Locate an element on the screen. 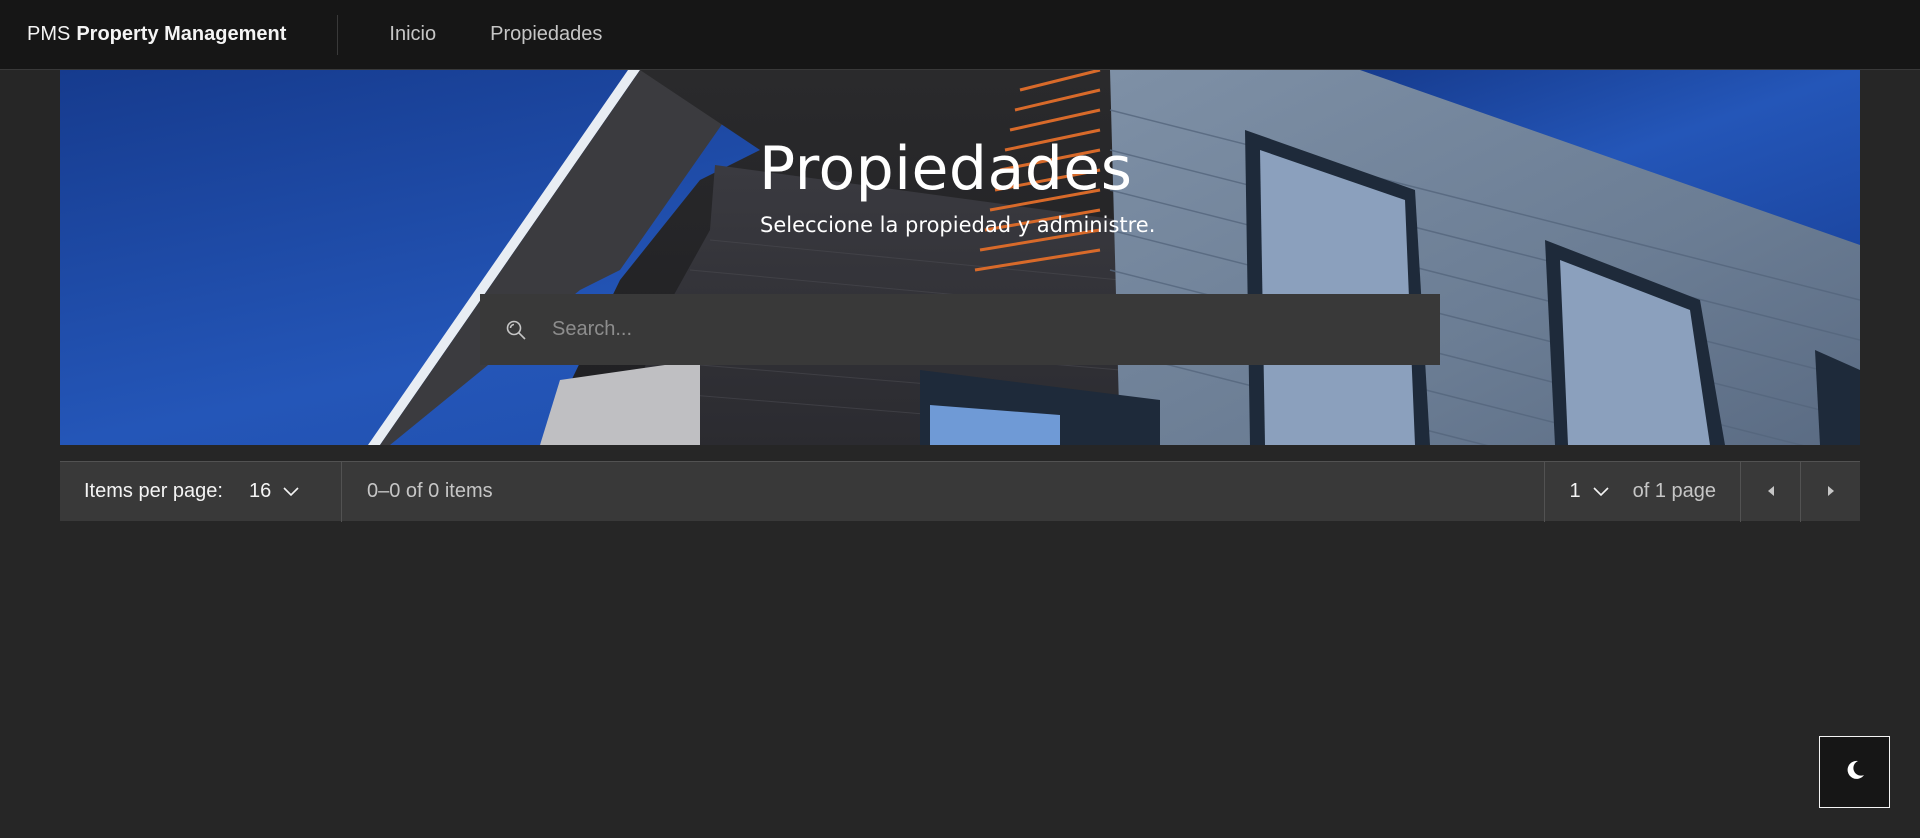  caret-right-icon is located at coordinates (1831, 491).